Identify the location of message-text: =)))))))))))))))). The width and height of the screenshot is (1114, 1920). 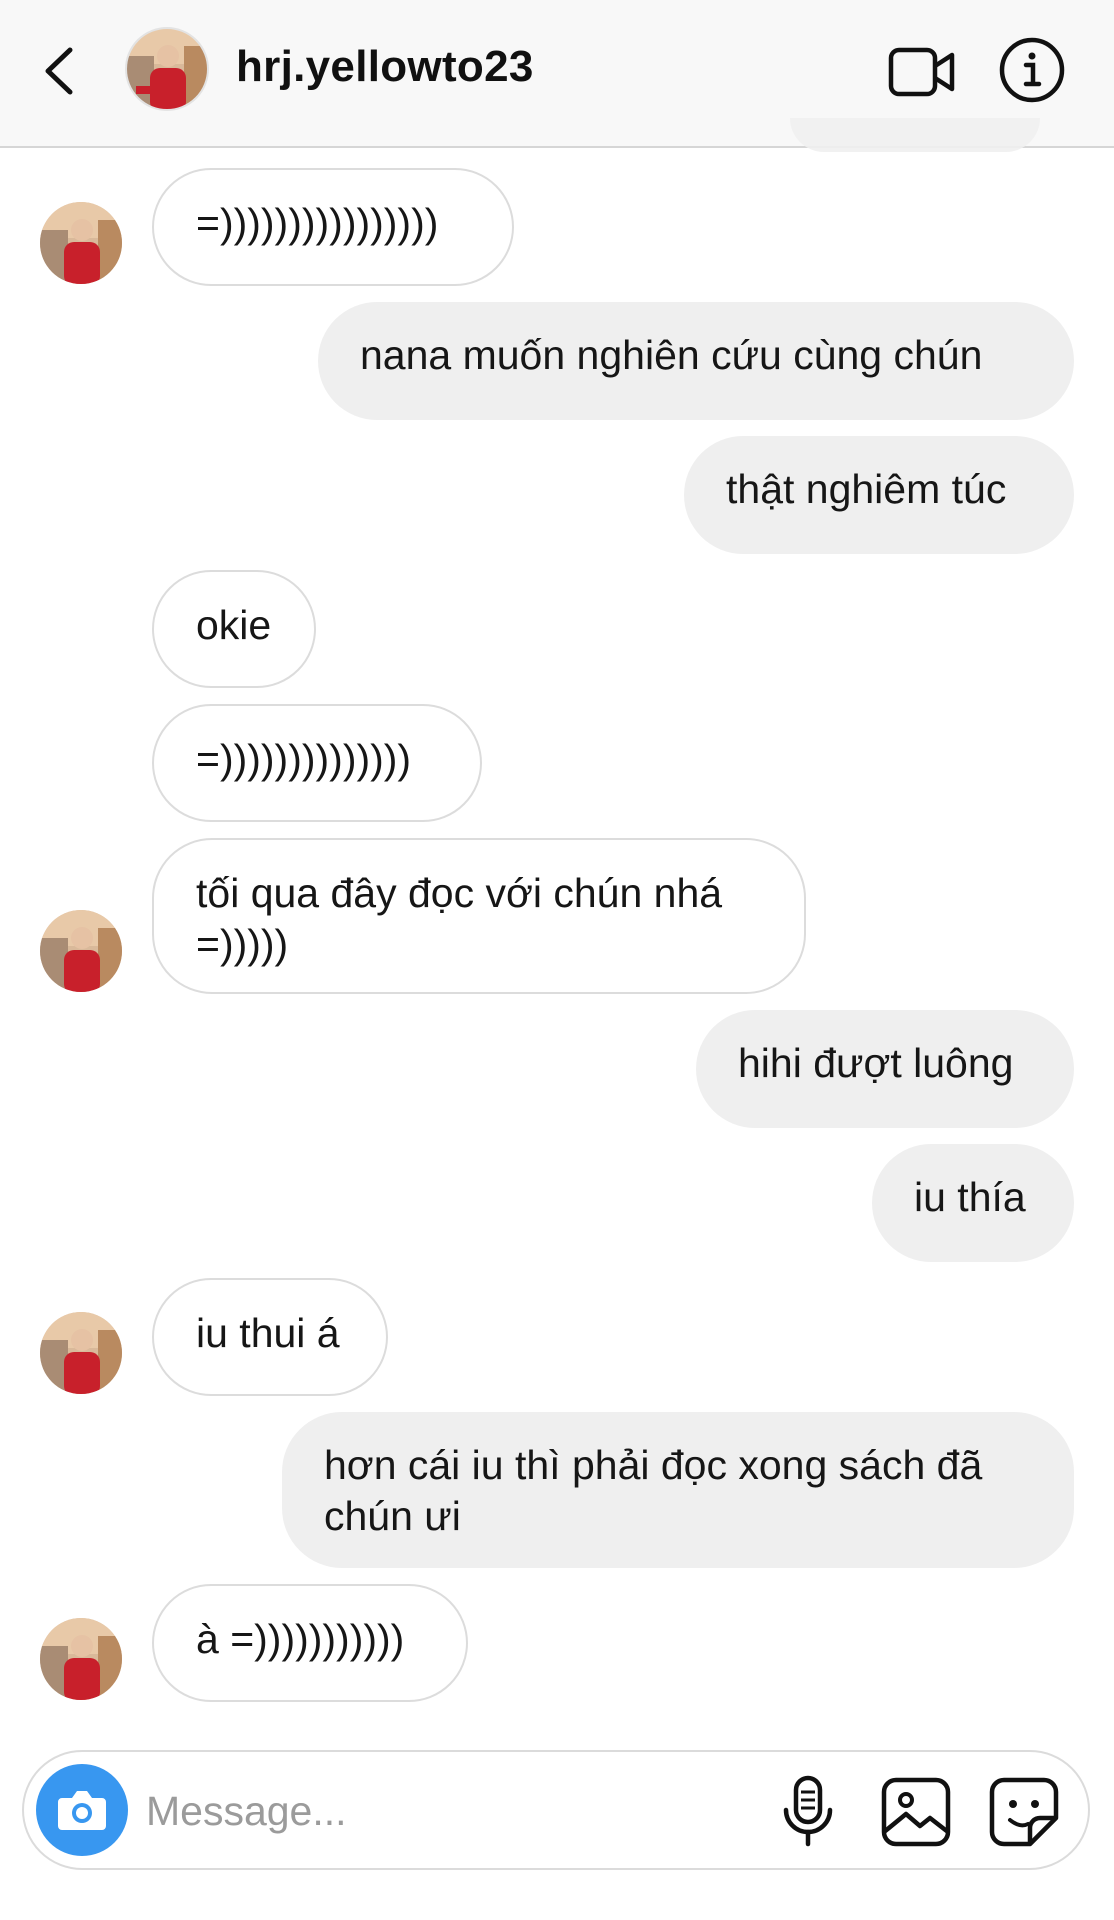
(317, 223).